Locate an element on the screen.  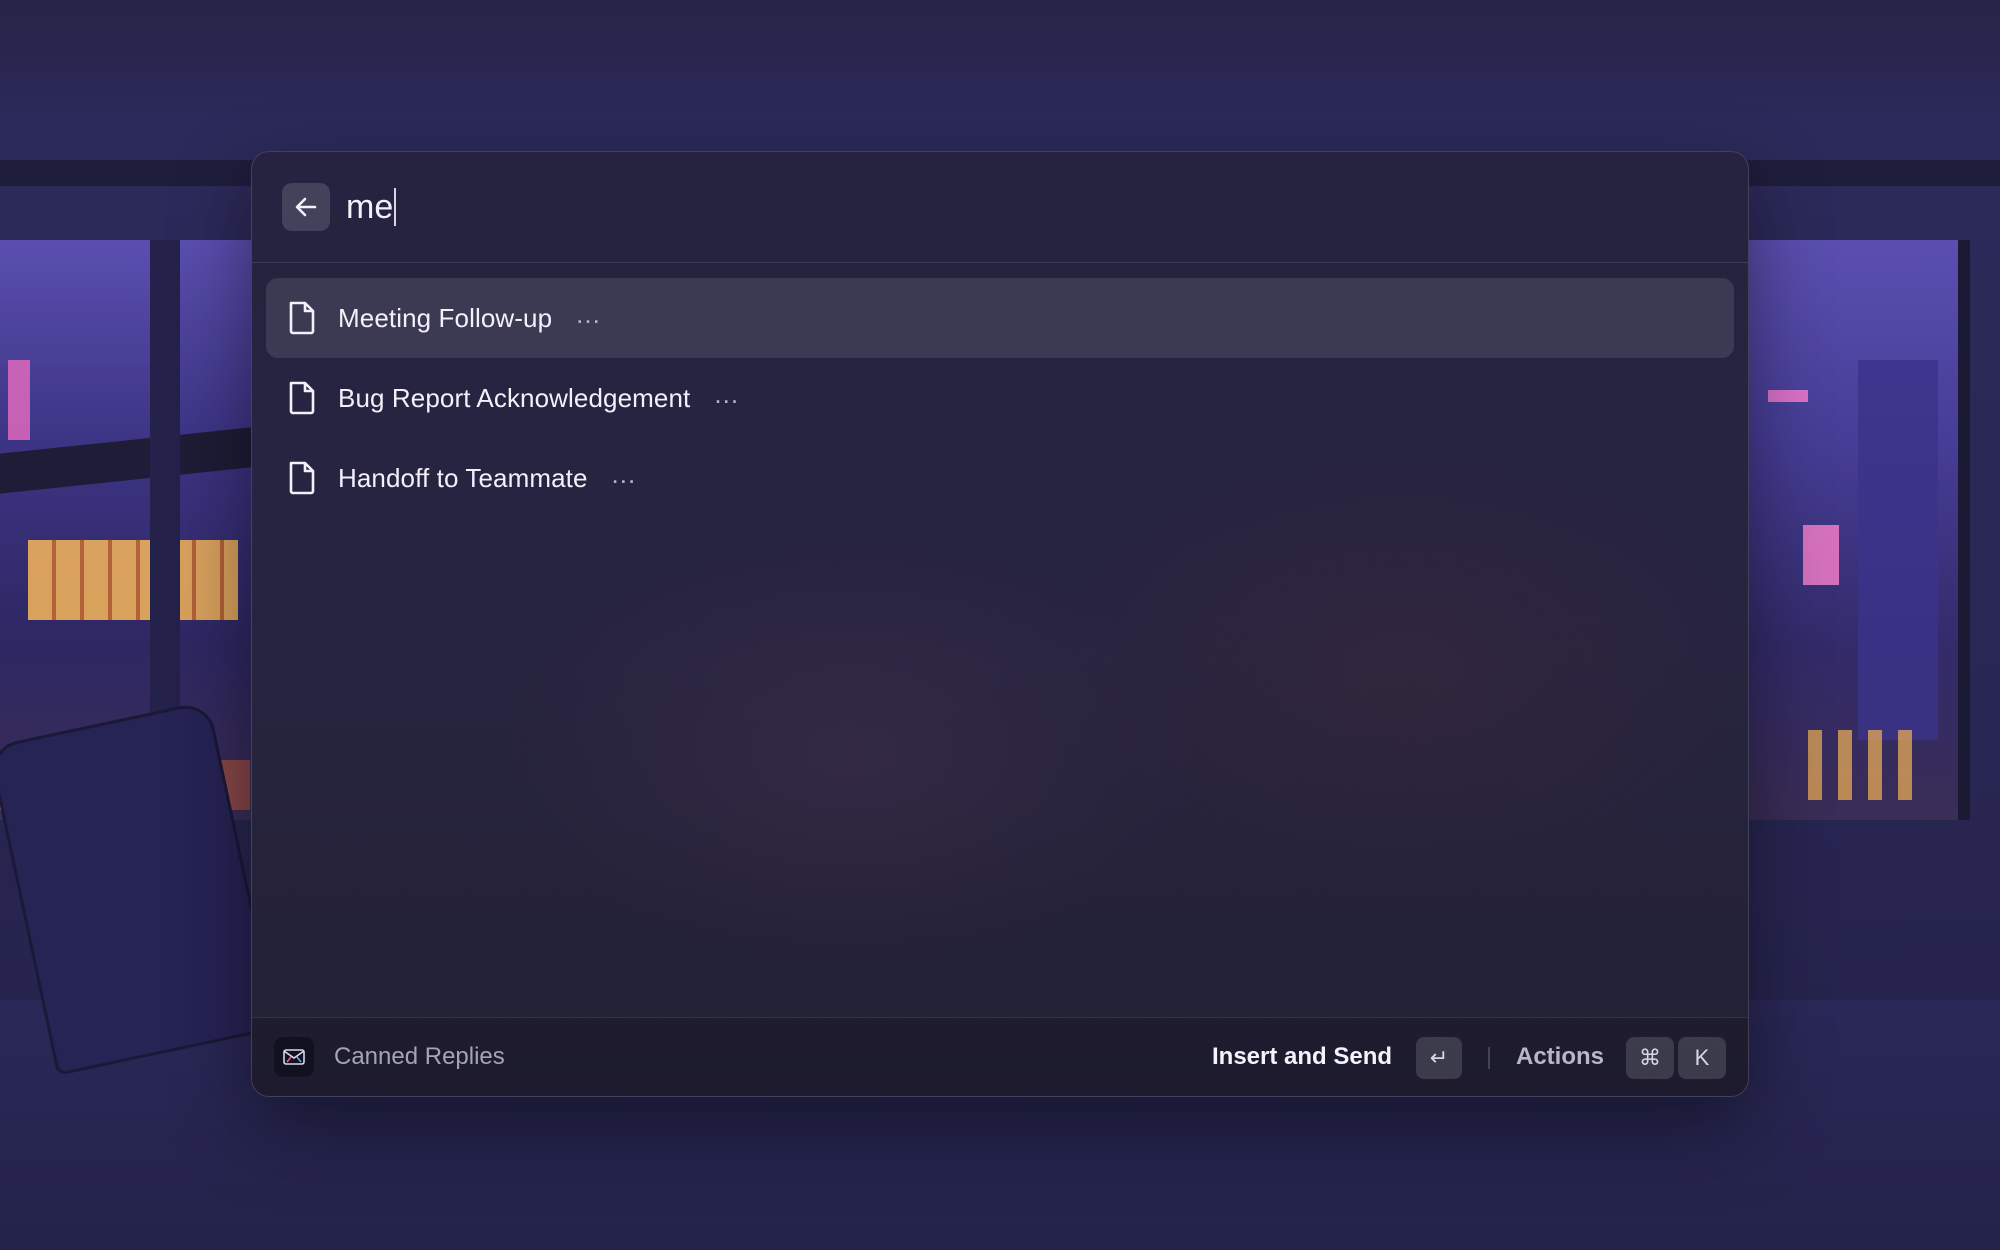
wallpaper-neon-sign-small is located at coordinates (1788, 396).